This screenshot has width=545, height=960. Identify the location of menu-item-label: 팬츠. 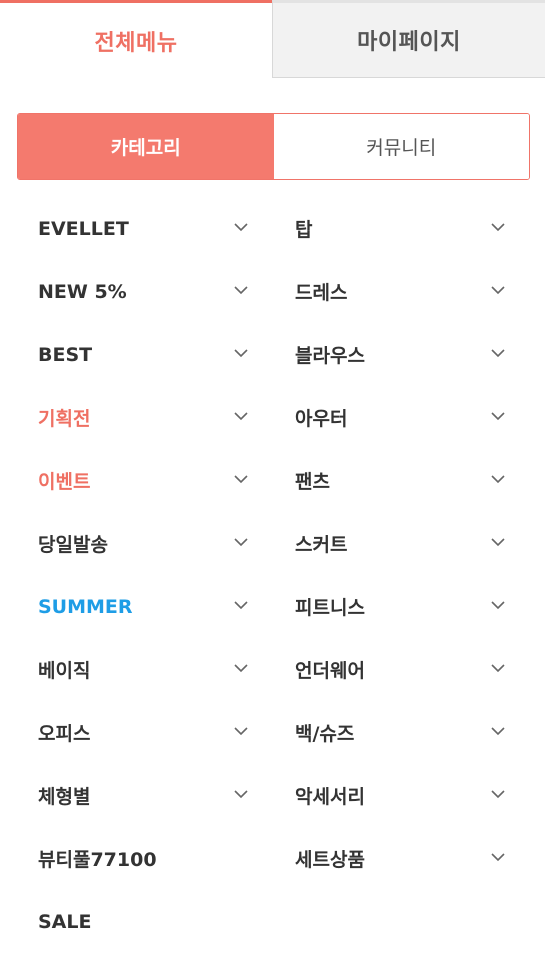
(312, 482).